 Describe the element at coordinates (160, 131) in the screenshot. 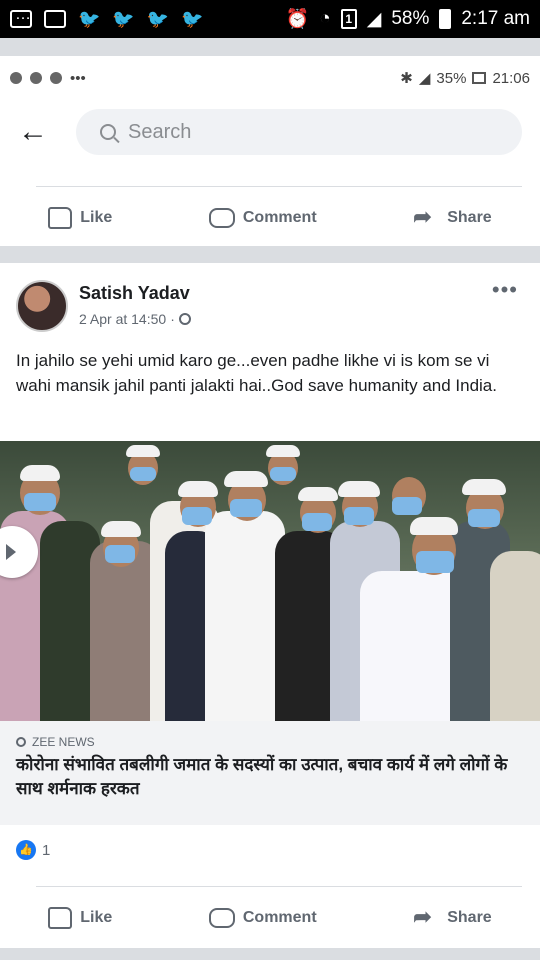

I see `search-placeholder: Search` at that location.